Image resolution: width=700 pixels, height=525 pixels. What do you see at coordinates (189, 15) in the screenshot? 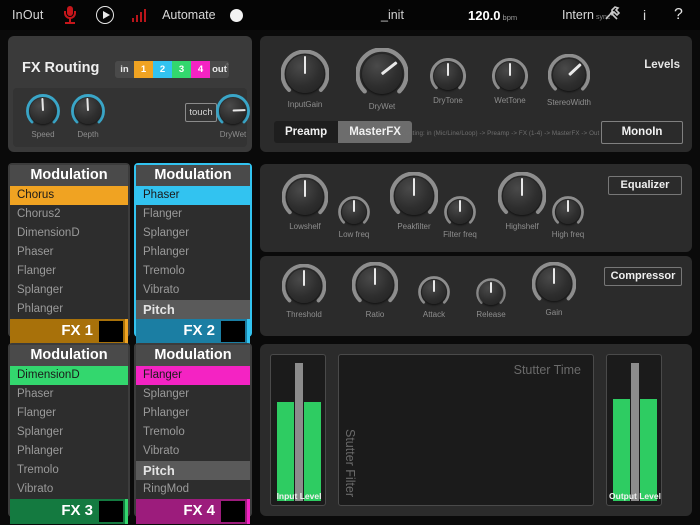
I see `automate-button: Automate` at bounding box center [189, 15].